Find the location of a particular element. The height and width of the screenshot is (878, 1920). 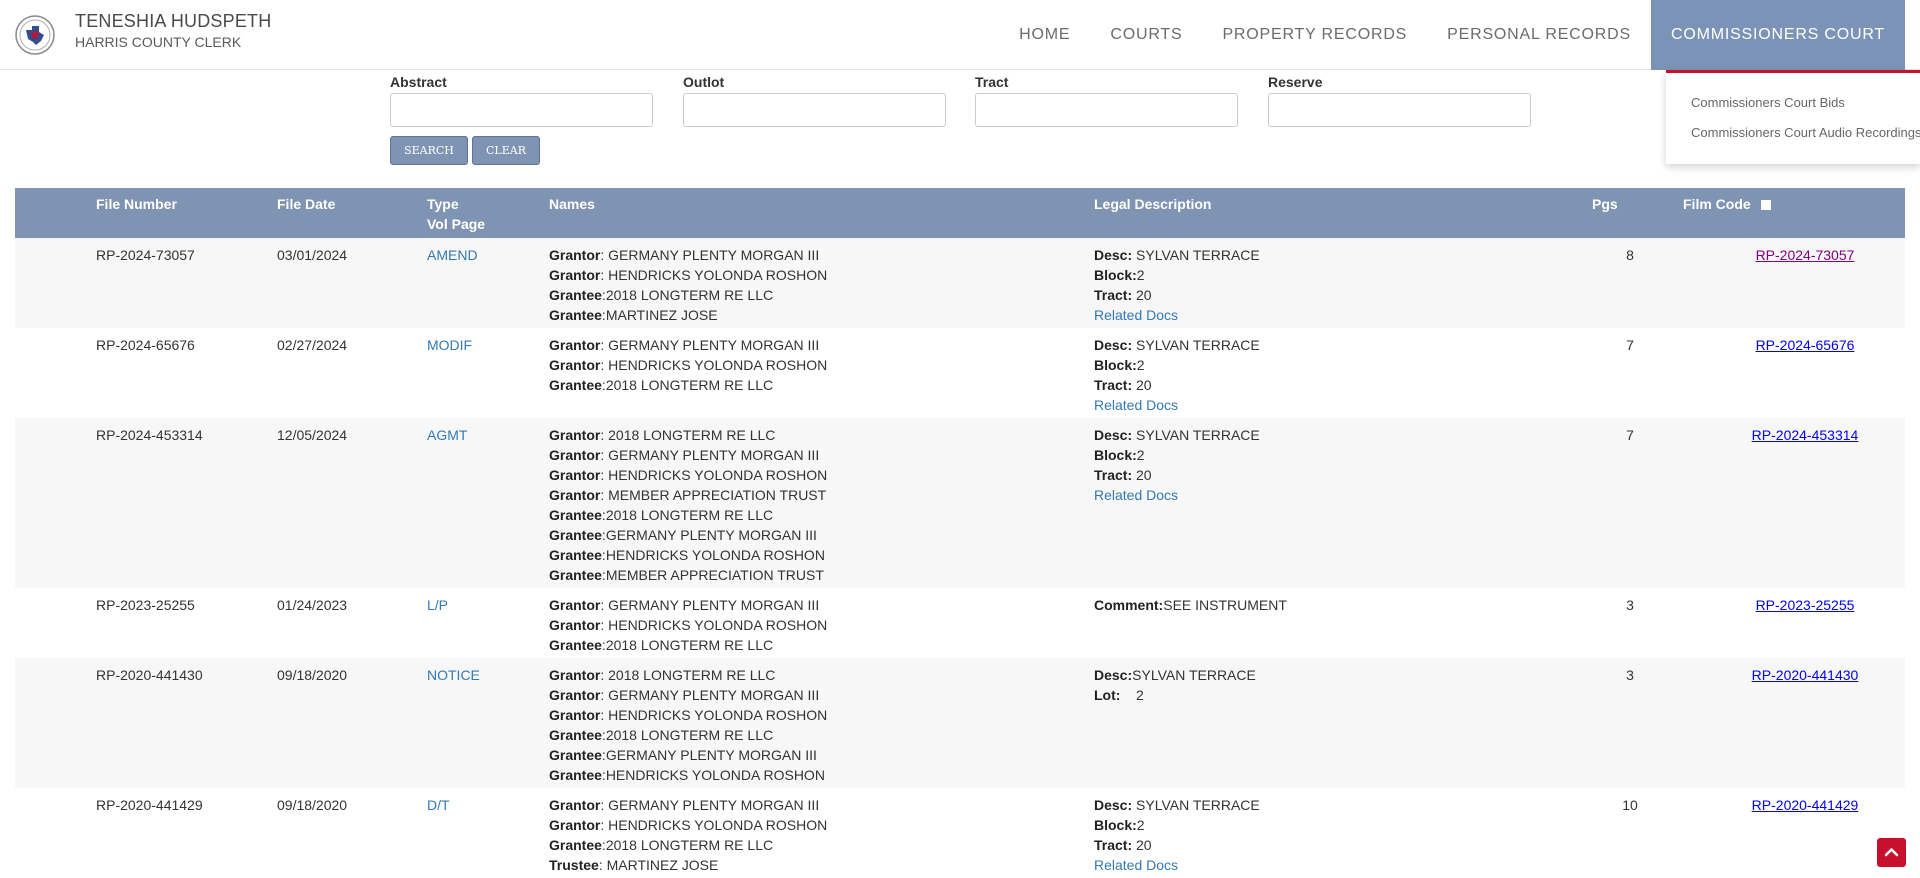

col-legal-description: Legal Description is located at coordinates (1152, 204).